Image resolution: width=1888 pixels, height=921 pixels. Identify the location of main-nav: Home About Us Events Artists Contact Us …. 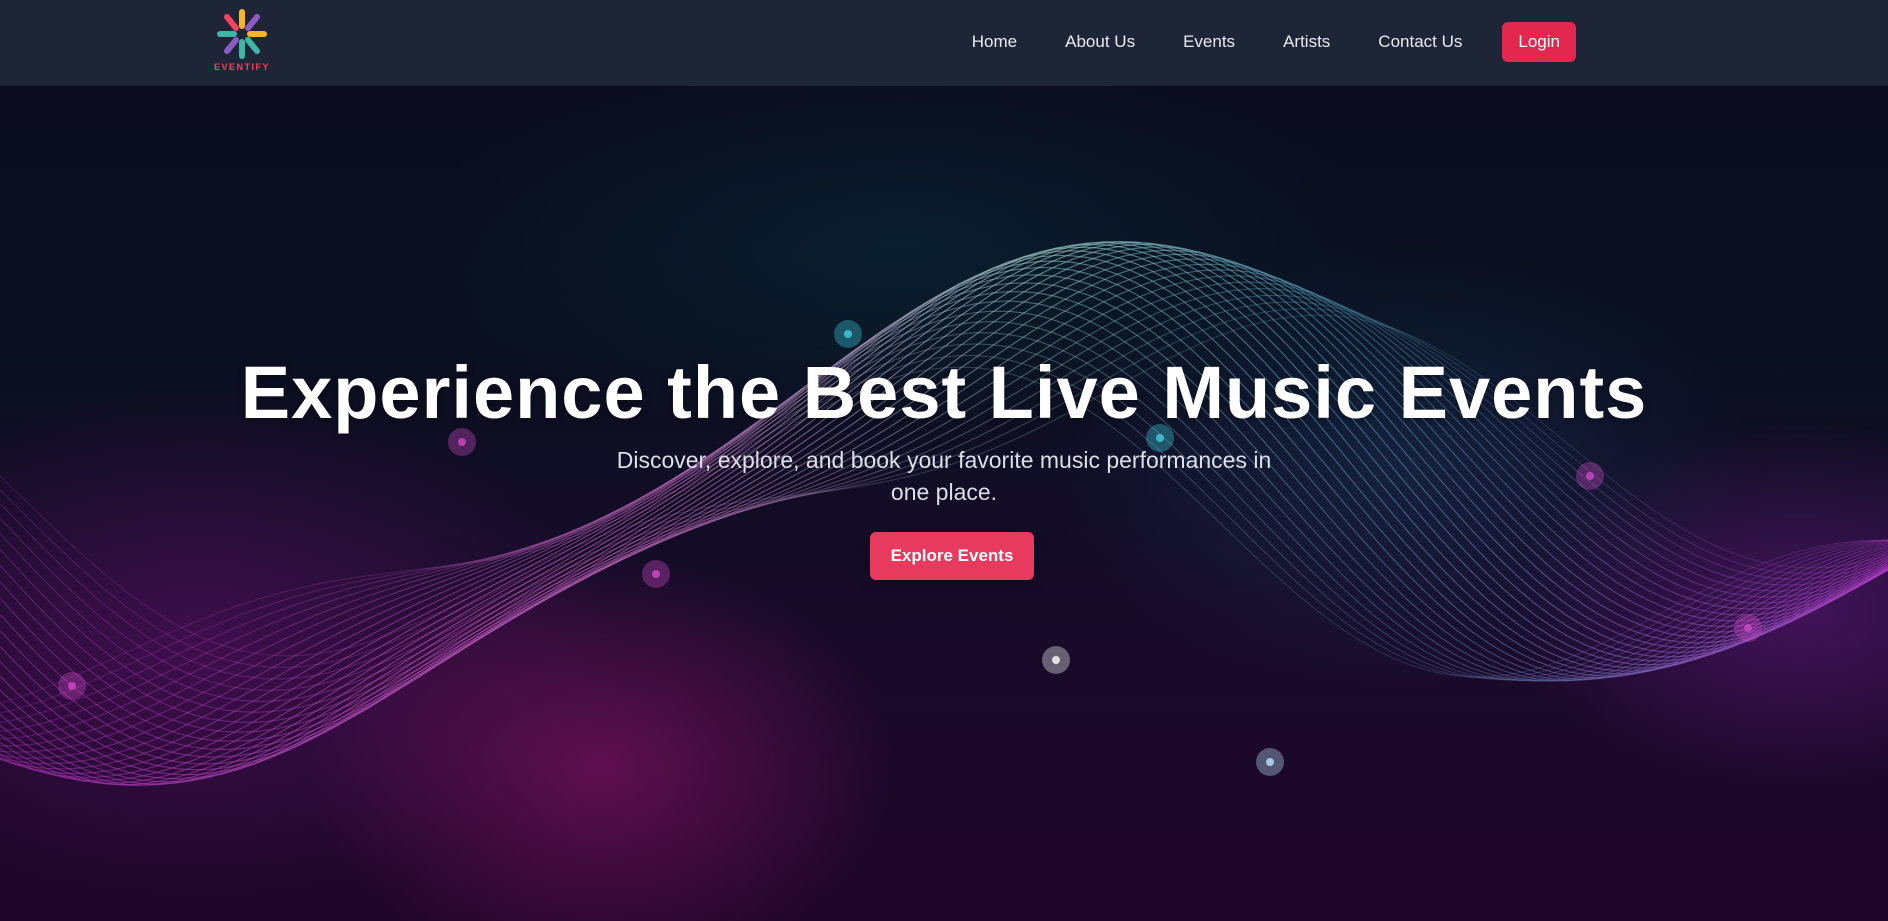
(1274, 42).